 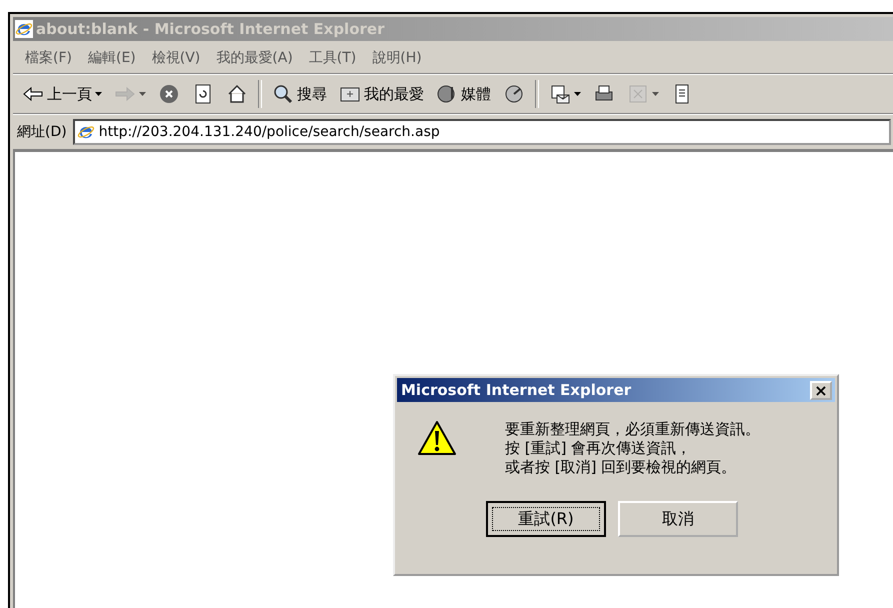 What do you see at coordinates (283, 94) in the screenshot?
I see `search-icon` at bounding box center [283, 94].